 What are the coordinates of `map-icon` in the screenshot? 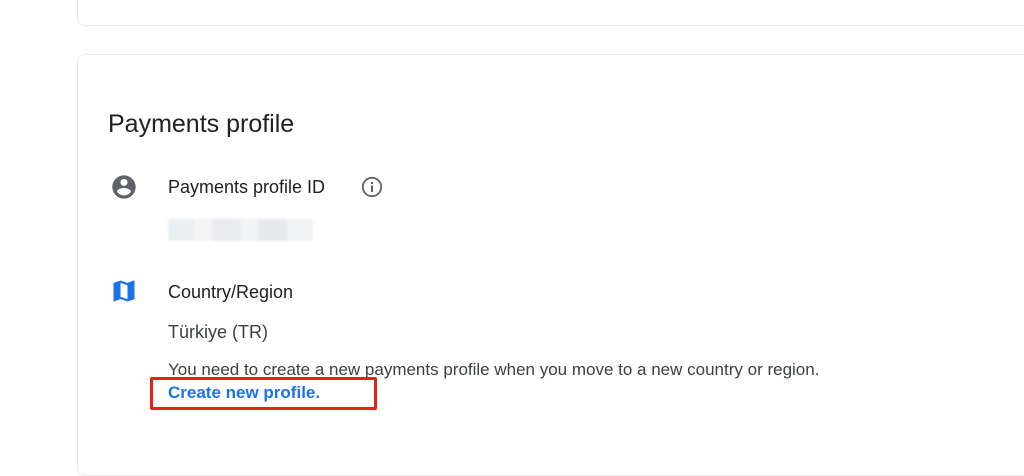 It's located at (124, 291).